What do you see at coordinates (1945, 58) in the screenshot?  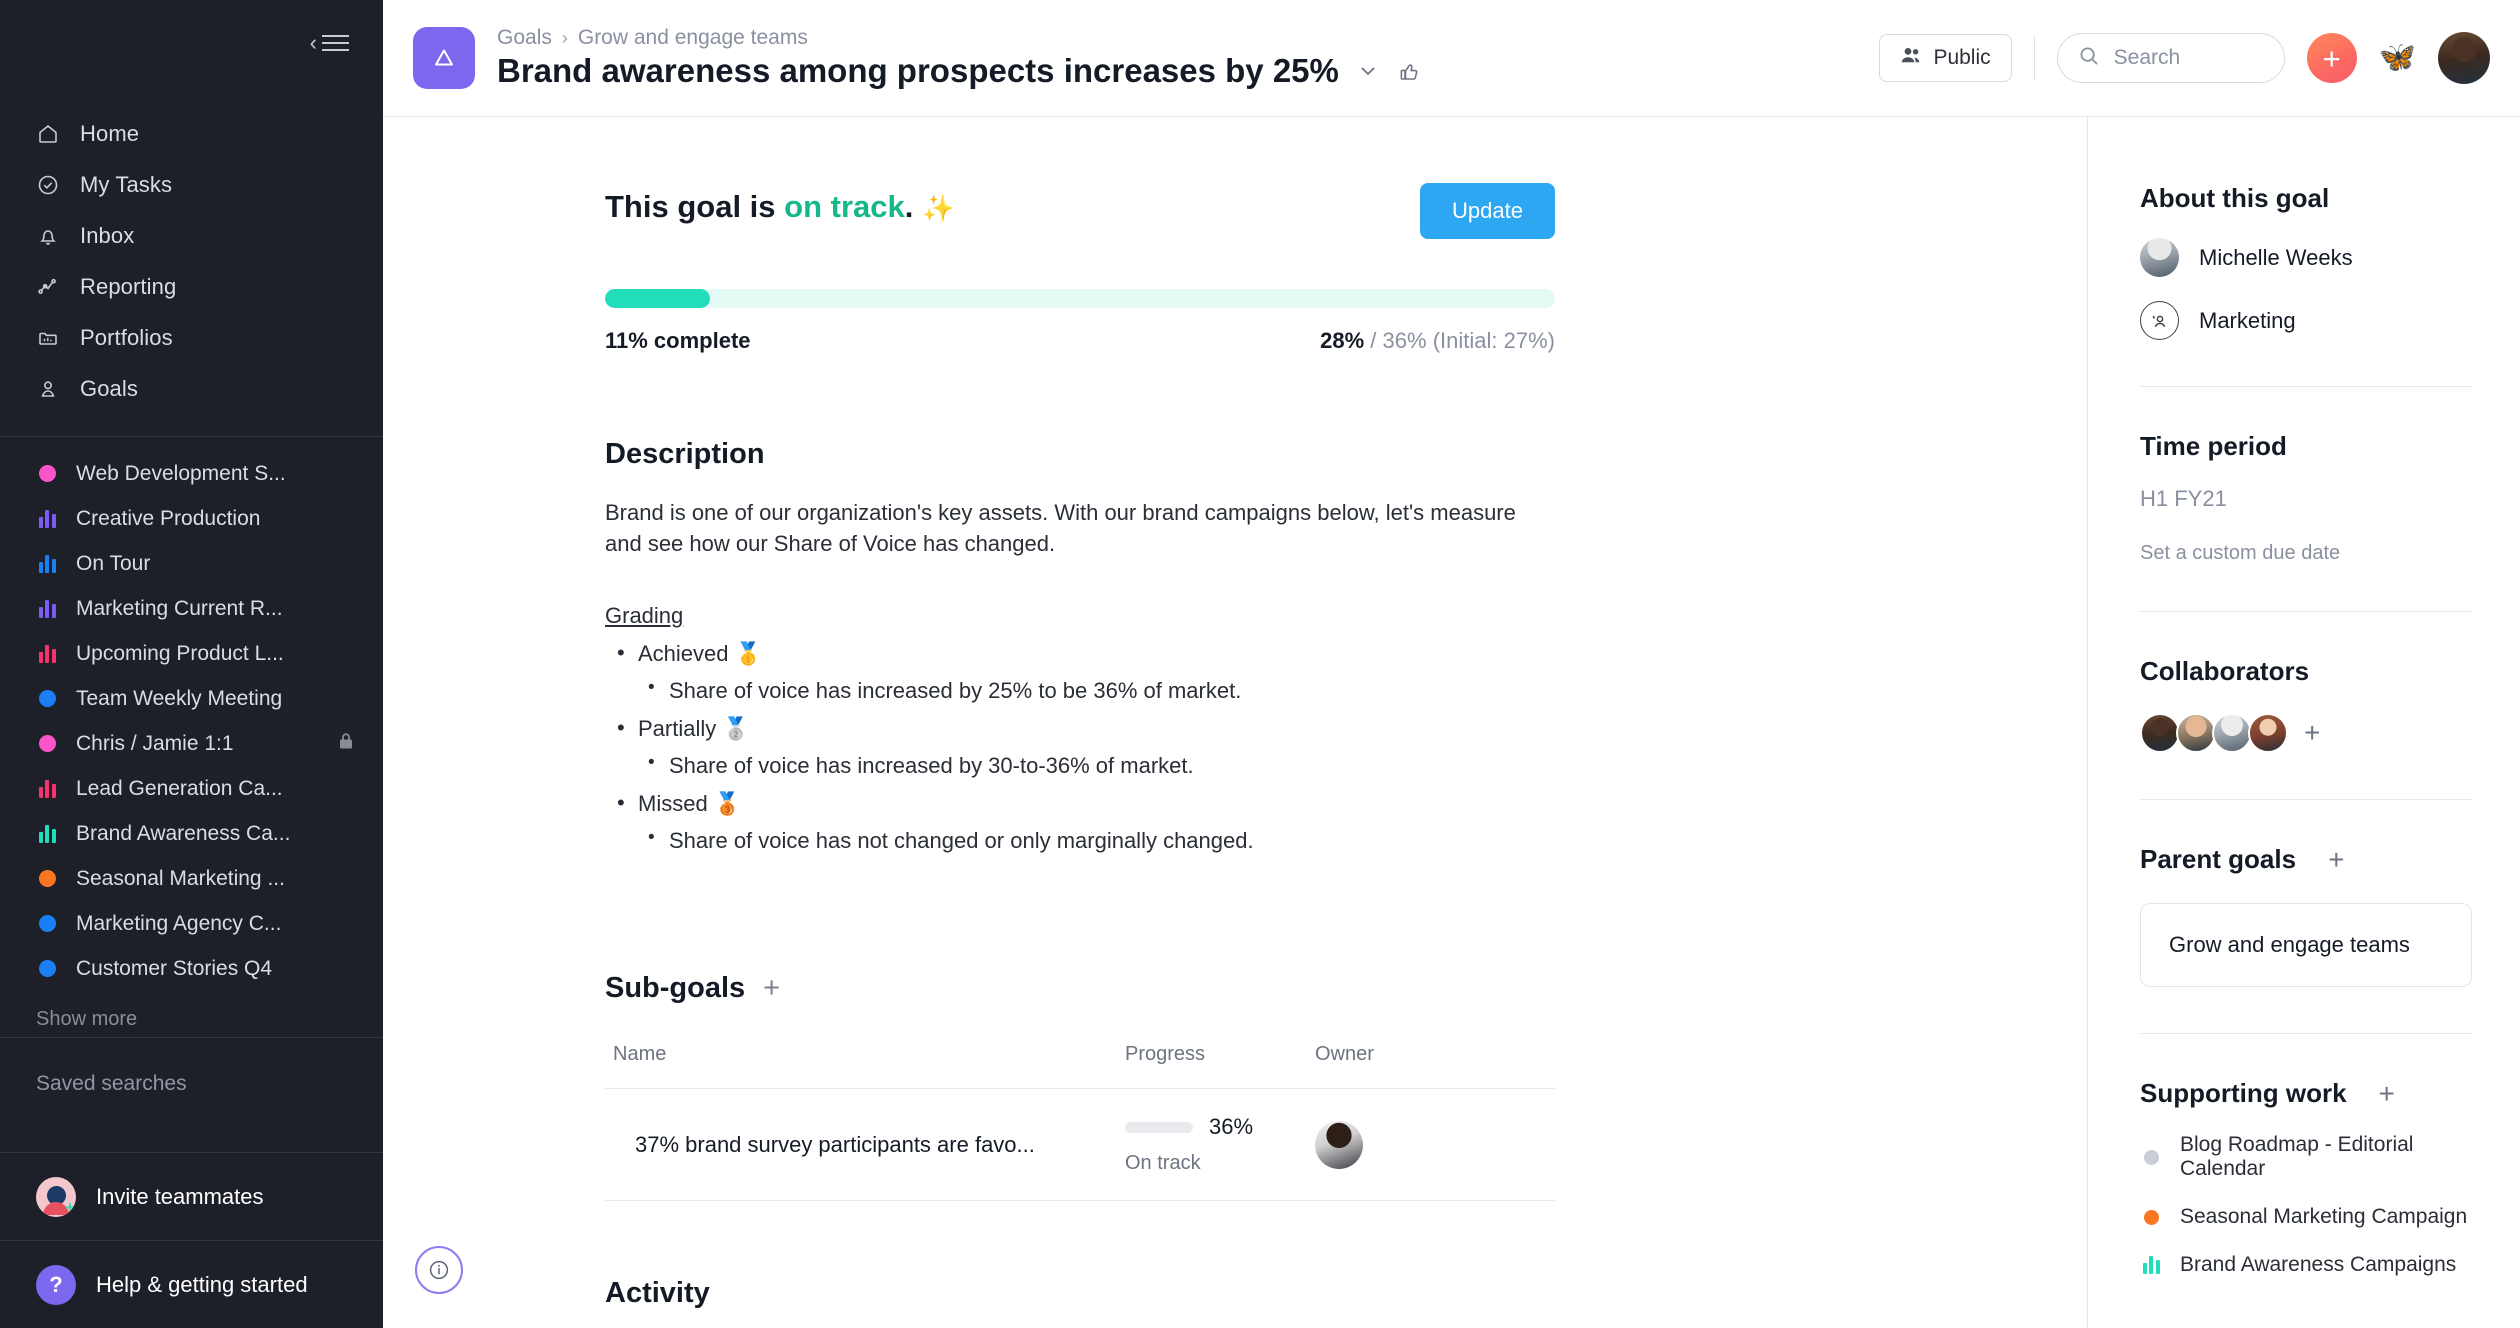 I see `public-button: Public` at bounding box center [1945, 58].